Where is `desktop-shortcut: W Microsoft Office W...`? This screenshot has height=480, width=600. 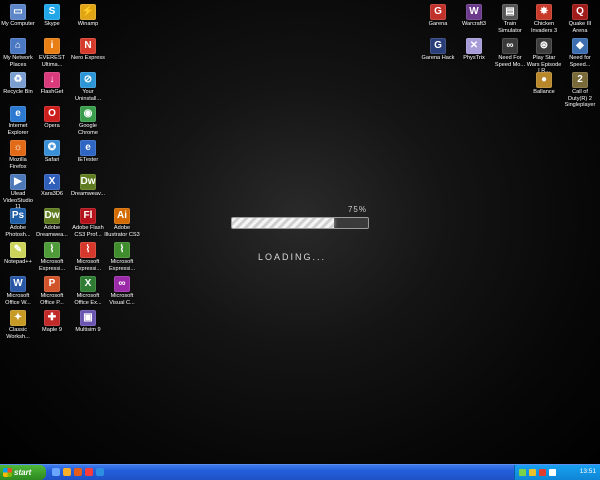 desktop-shortcut: W Microsoft Office W... is located at coordinates (18, 291).